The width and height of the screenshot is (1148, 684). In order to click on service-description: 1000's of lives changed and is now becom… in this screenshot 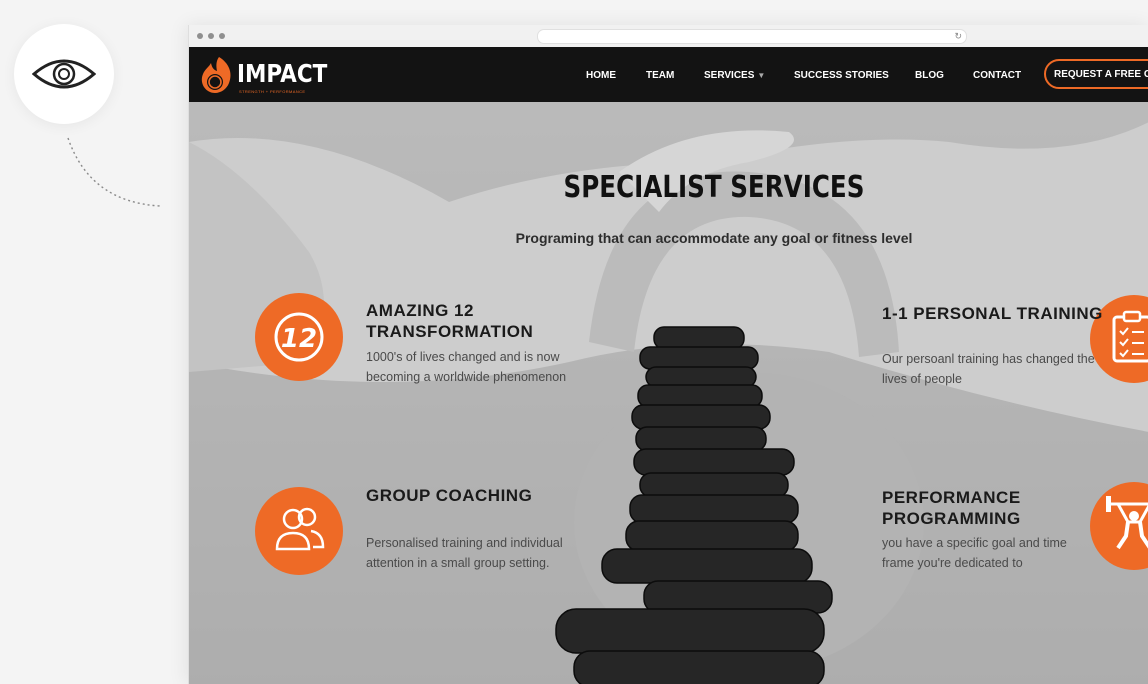, I will do `click(466, 367)`.